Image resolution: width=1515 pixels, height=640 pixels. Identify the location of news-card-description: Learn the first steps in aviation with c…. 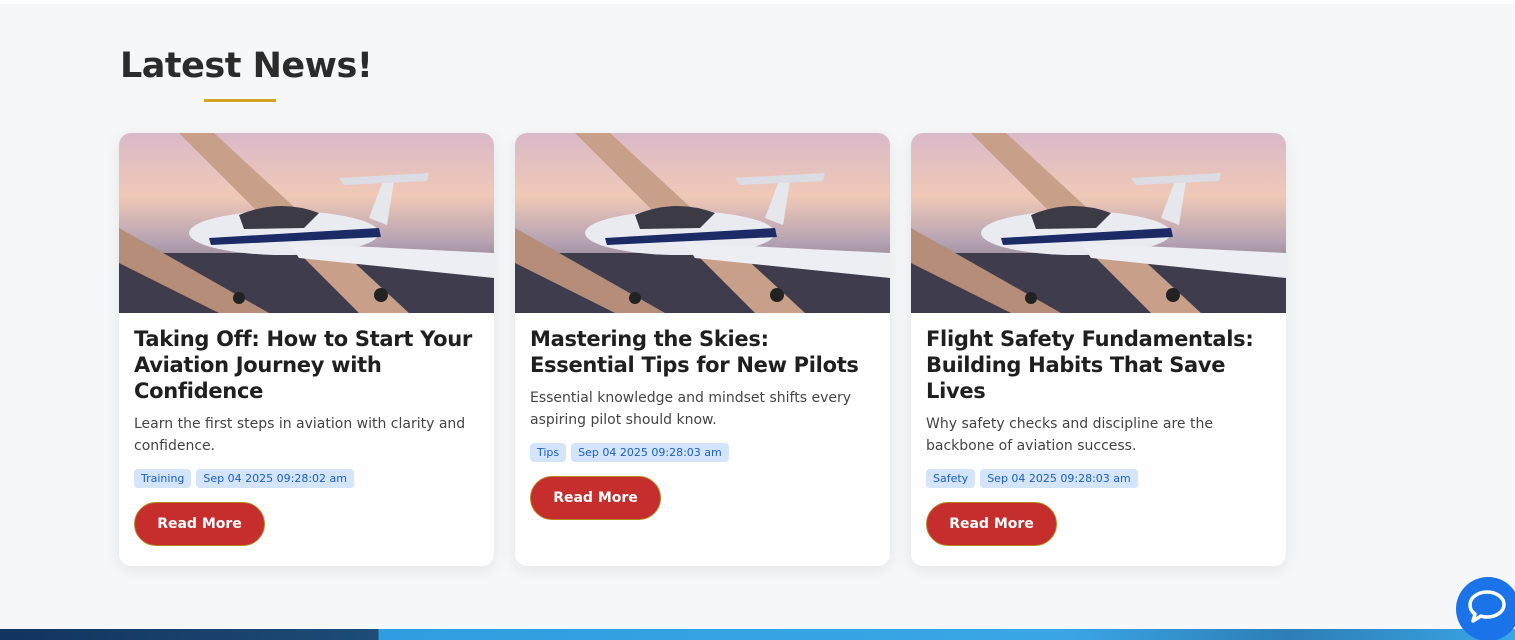
(300, 435).